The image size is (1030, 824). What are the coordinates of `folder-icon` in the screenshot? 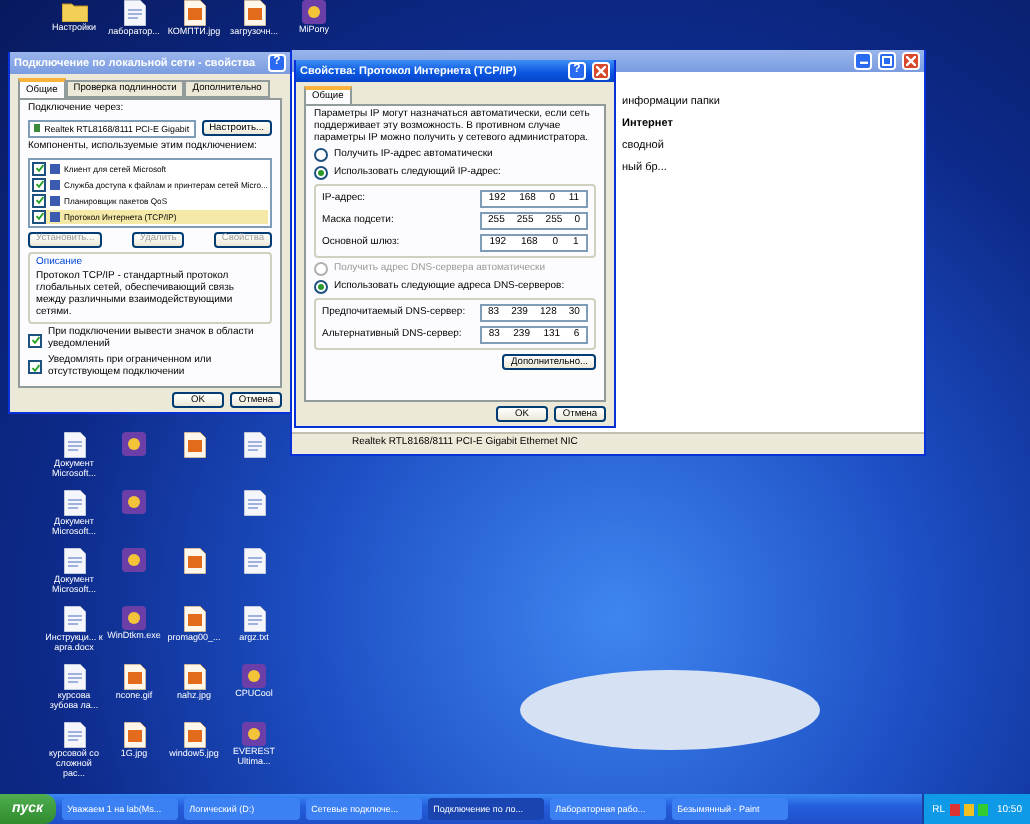 It's located at (74, 11).